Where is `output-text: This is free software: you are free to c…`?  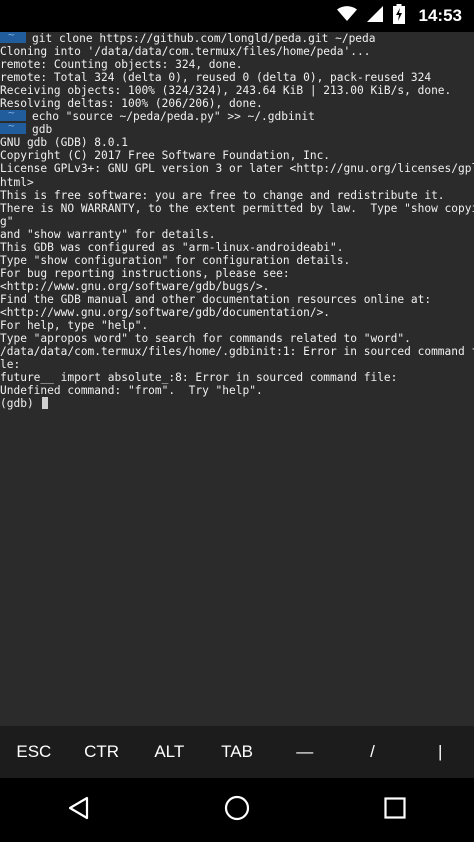
output-text: This is free software: you are free to c… is located at coordinates (222, 195).